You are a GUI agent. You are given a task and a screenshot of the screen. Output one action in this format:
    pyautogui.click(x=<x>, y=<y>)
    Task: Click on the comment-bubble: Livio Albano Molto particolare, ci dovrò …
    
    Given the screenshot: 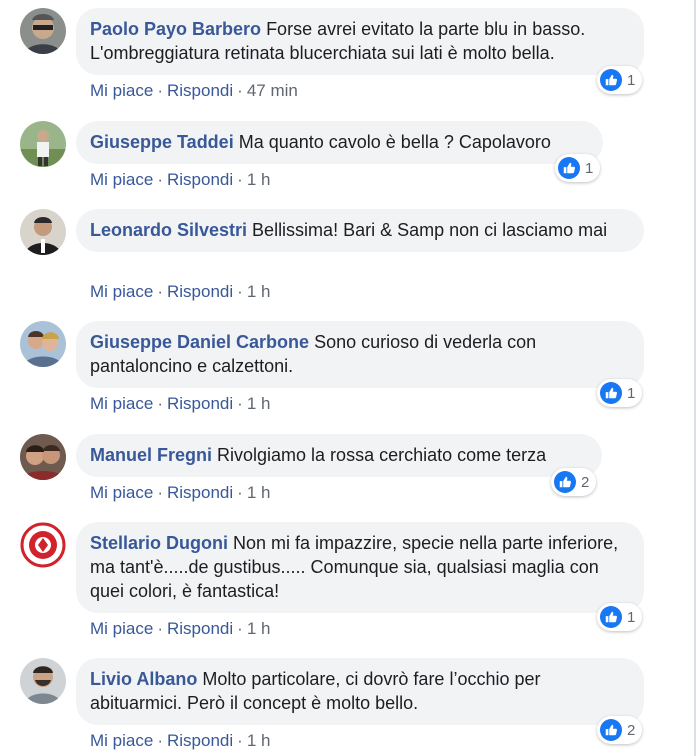 What is the action you would take?
    pyautogui.click(x=360, y=691)
    